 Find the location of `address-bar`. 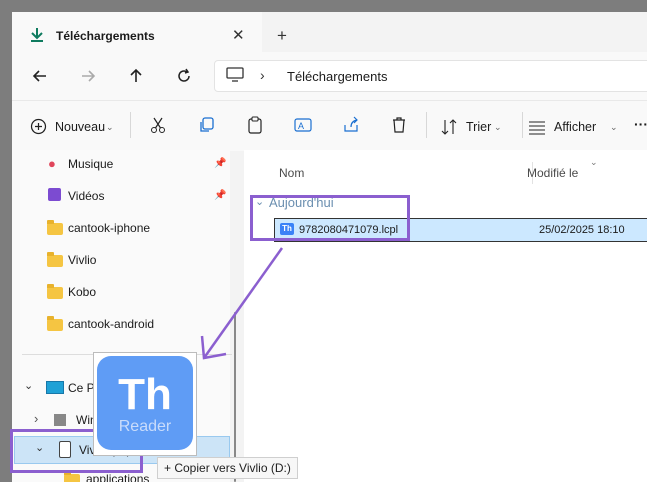

address-bar is located at coordinates (430, 76).